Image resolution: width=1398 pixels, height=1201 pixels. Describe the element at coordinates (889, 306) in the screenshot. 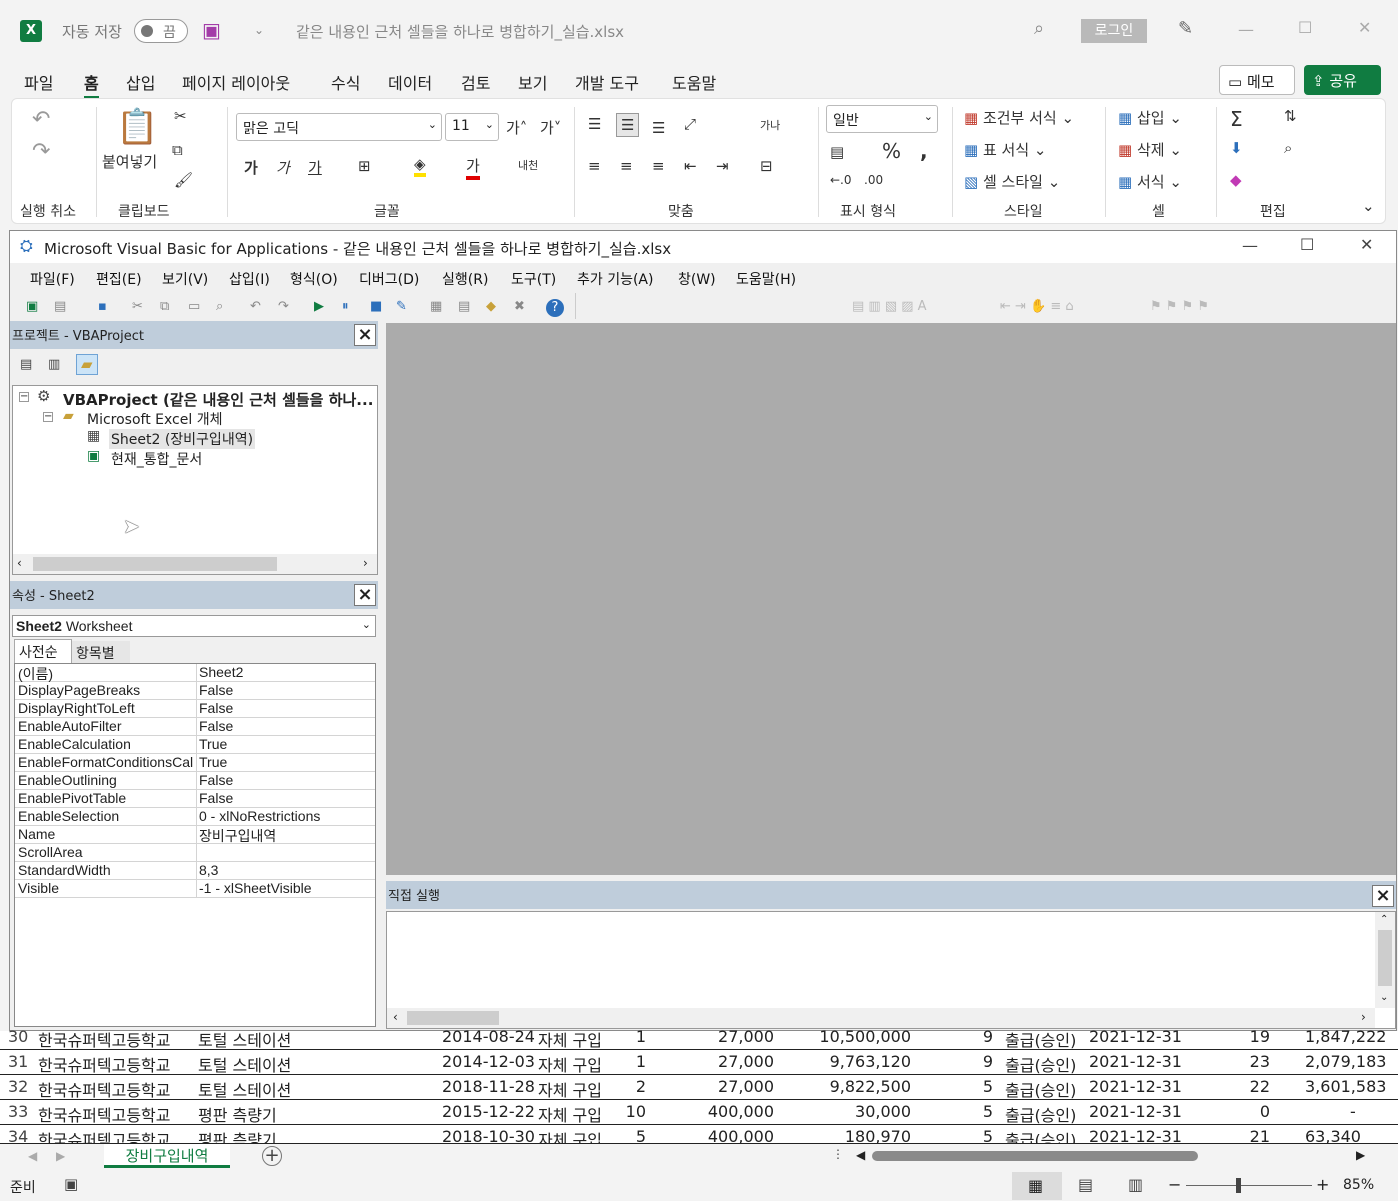

I see `indent-icon: ▤ ▥ ▧ ▨ A` at that location.